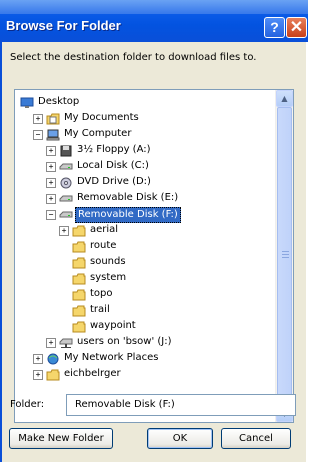 The height and width of the screenshot is (462, 320). I want to click on network-drive-icon, so click(66, 343).